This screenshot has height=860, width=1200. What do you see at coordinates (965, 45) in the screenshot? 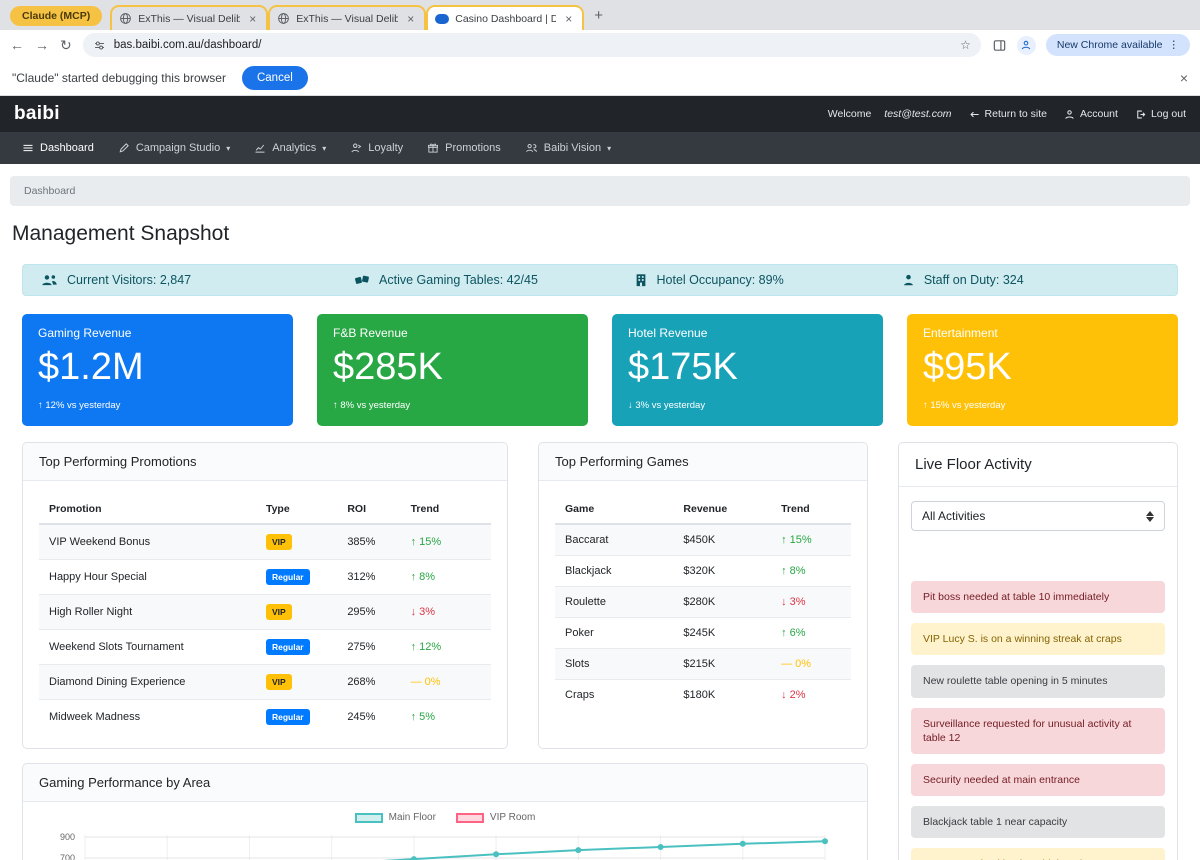
I see `bookmark-star-icon: ☆` at bounding box center [965, 45].